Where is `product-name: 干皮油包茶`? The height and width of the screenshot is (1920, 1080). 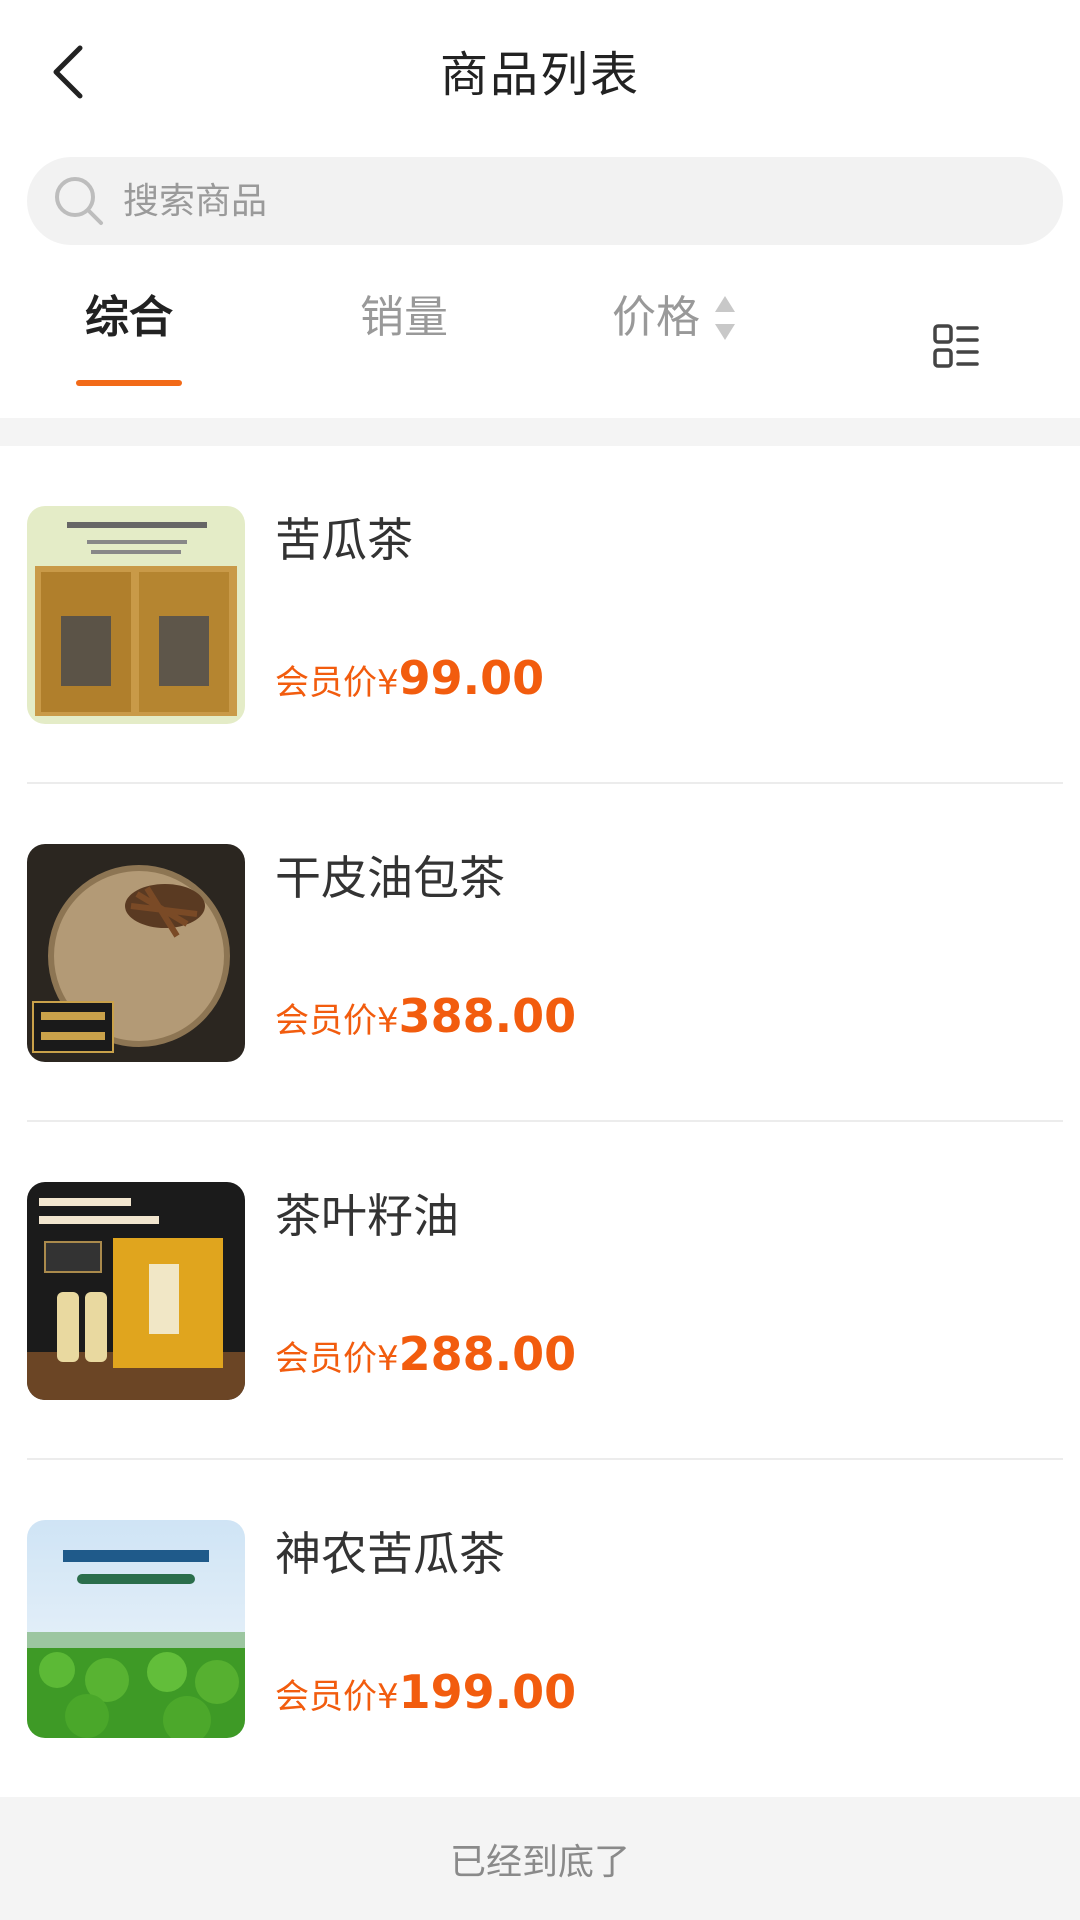
product-name: 干皮油包茶 is located at coordinates (390, 878).